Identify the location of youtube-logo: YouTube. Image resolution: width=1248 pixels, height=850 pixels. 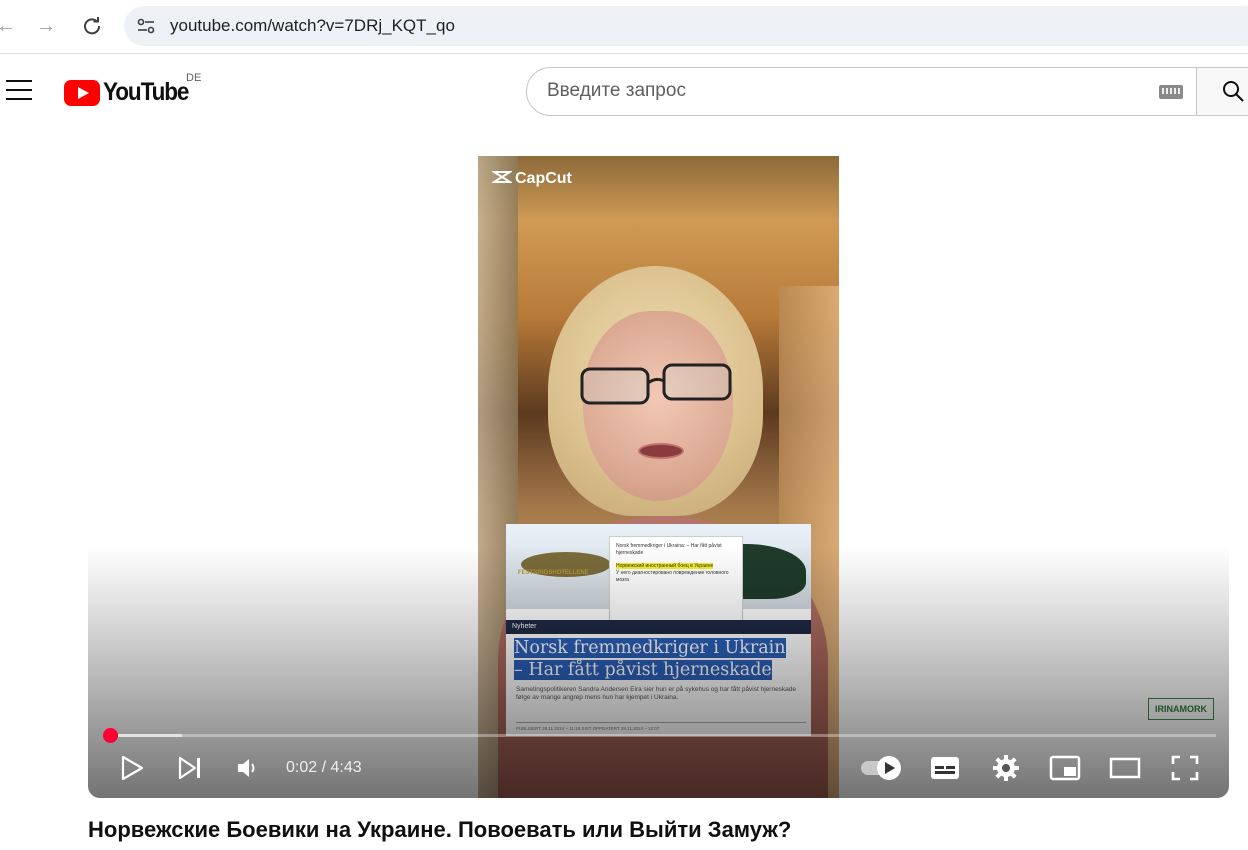
(131, 92).